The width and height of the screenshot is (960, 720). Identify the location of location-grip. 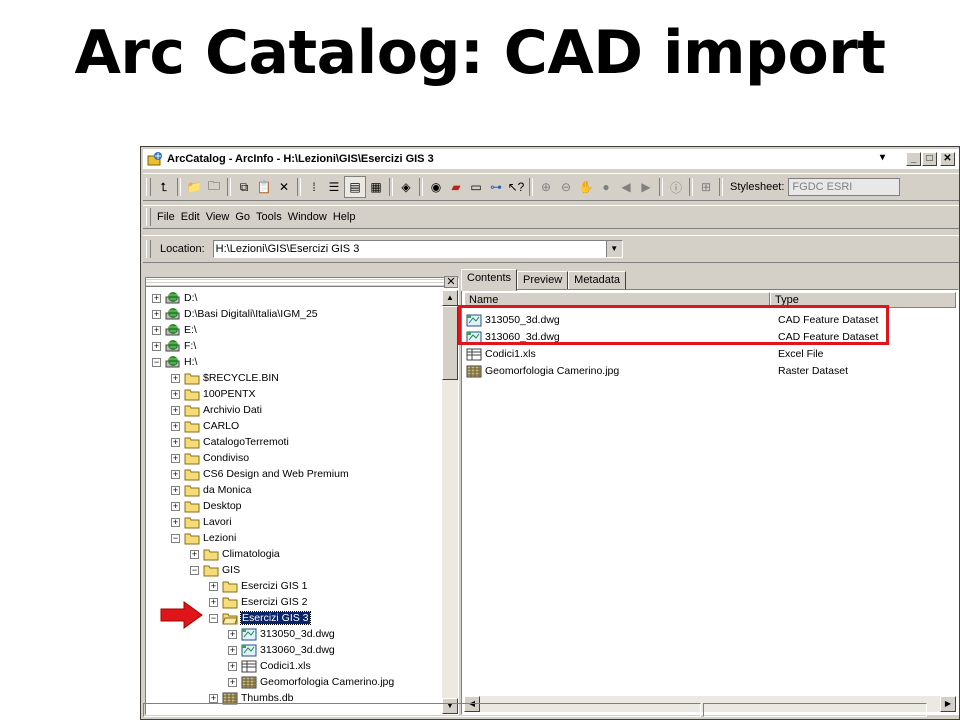
(148, 249).